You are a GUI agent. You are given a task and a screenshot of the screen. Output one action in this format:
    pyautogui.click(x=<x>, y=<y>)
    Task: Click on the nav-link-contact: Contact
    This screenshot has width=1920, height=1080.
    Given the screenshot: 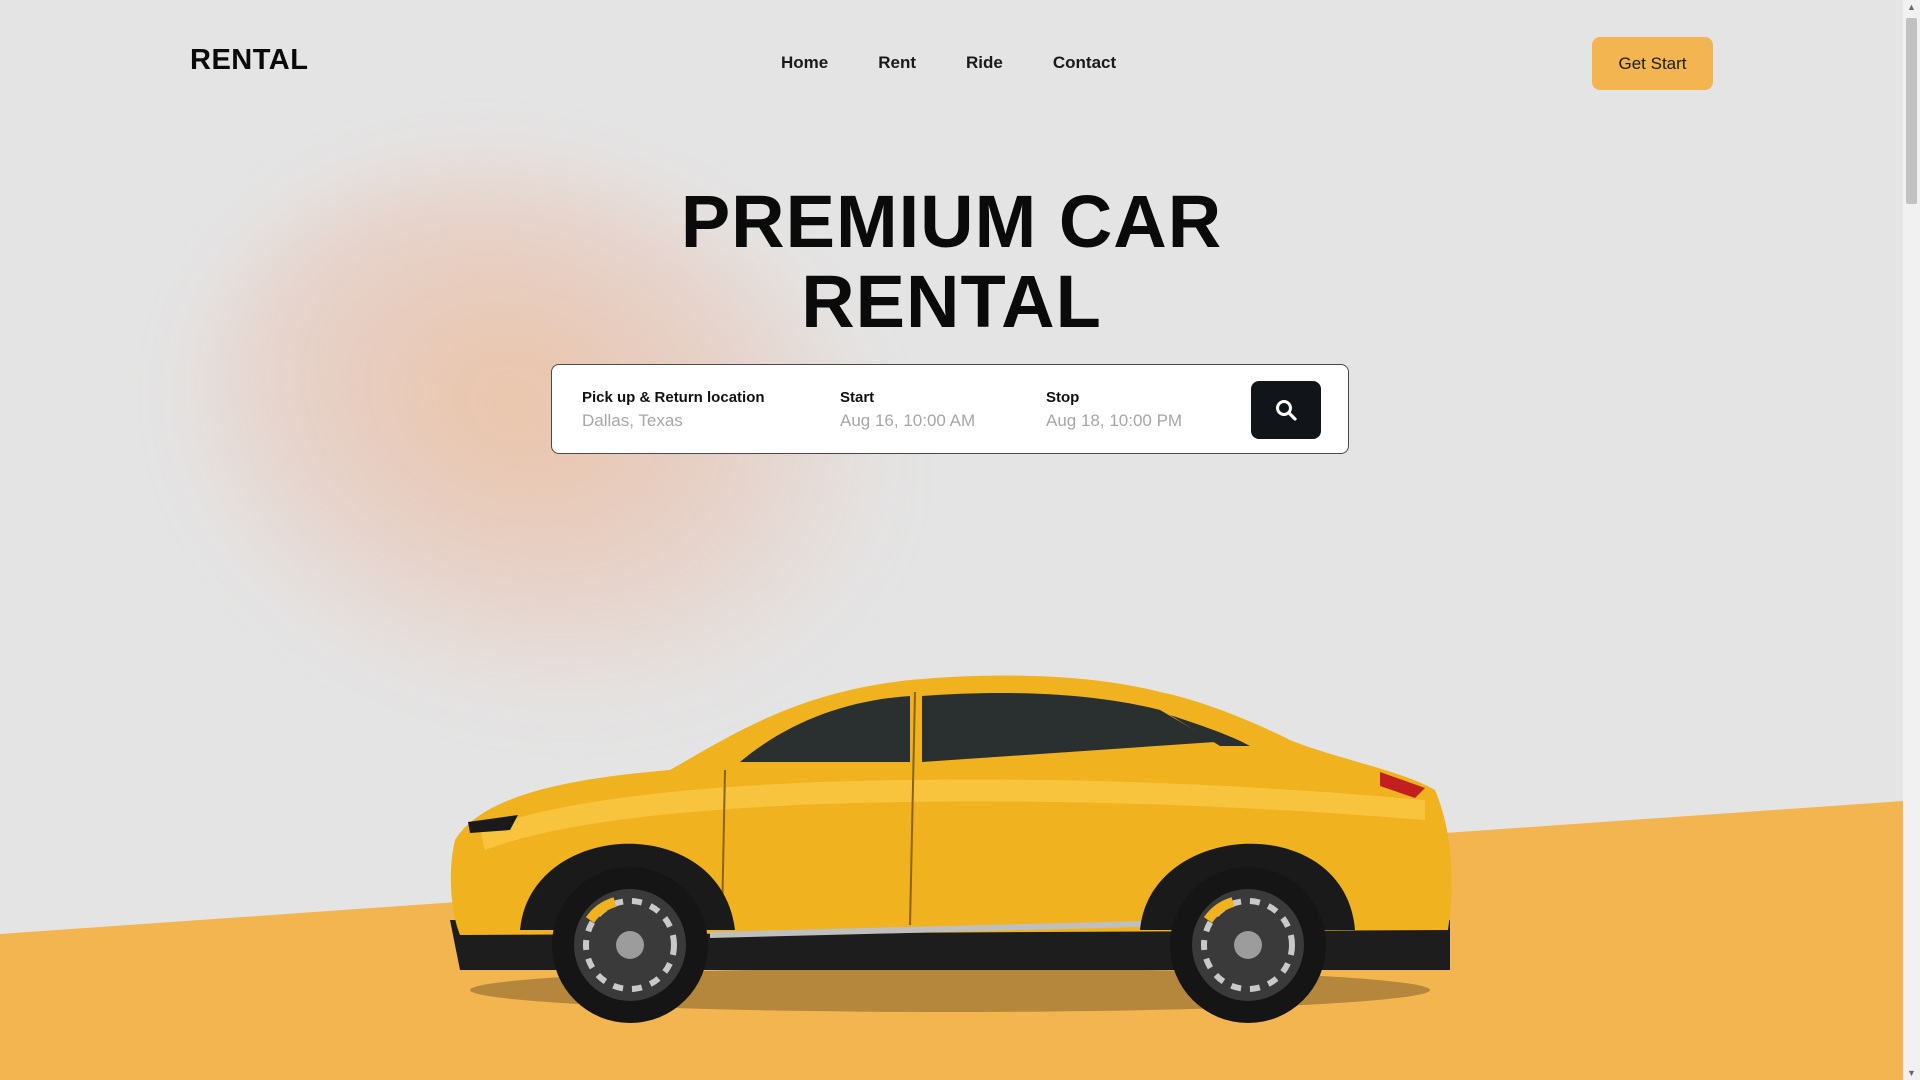 What is the action you would take?
    pyautogui.click(x=1084, y=63)
    